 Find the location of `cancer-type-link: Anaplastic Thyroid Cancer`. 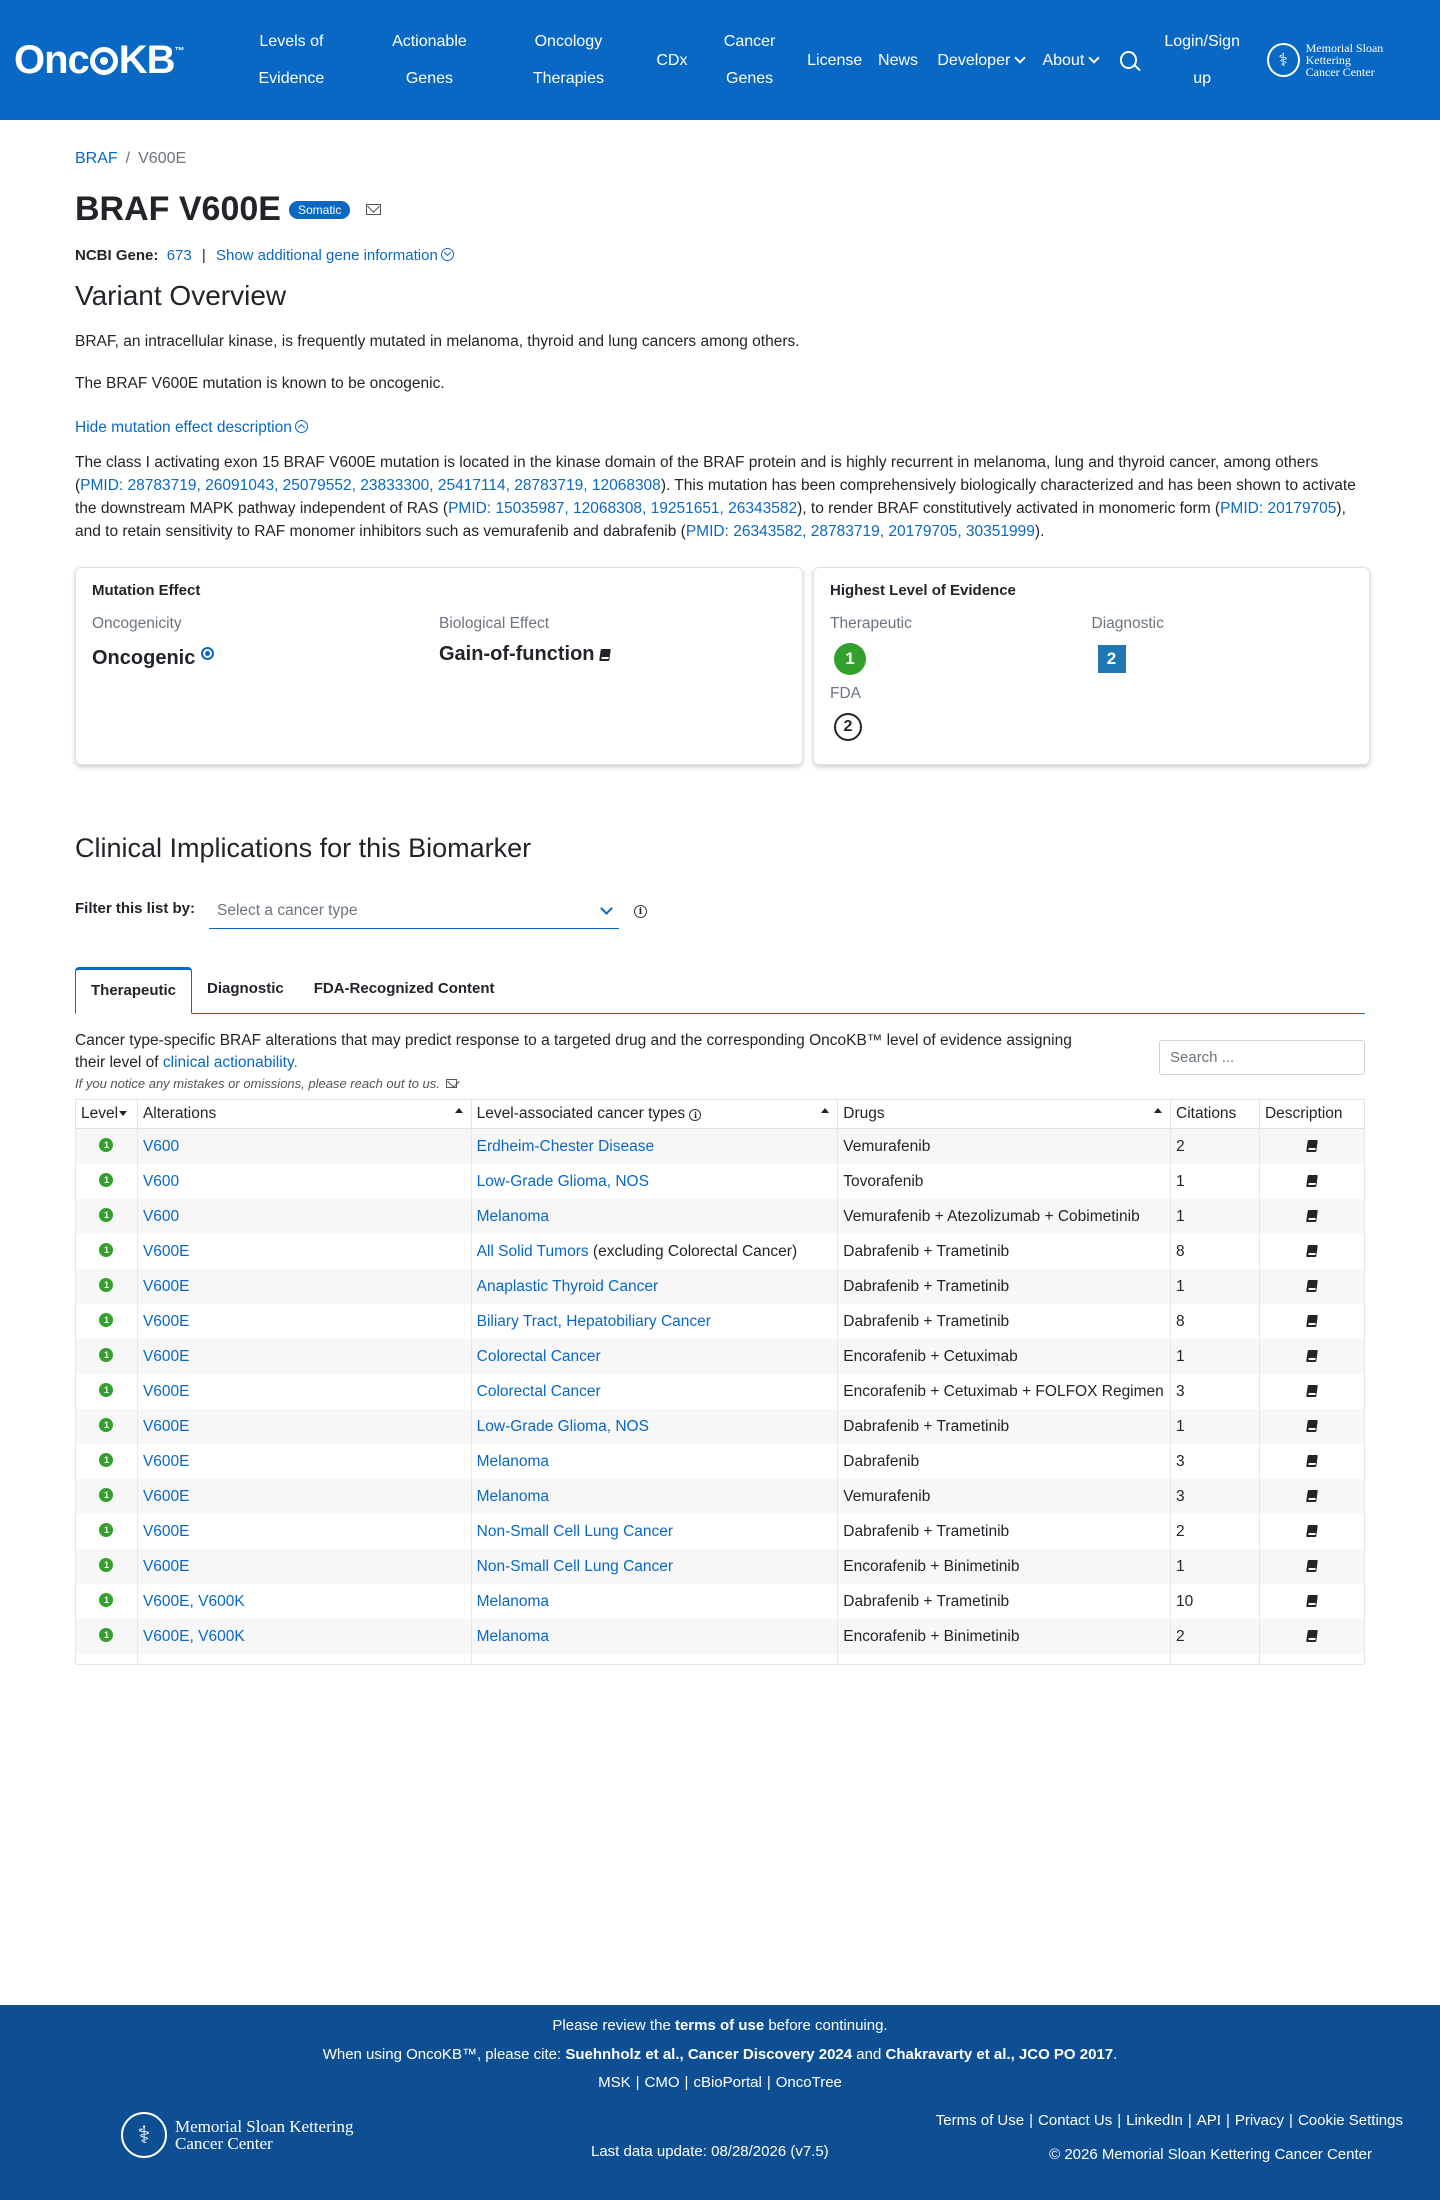

cancer-type-link: Anaplastic Thyroid Cancer is located at coordinates (568, 1286).